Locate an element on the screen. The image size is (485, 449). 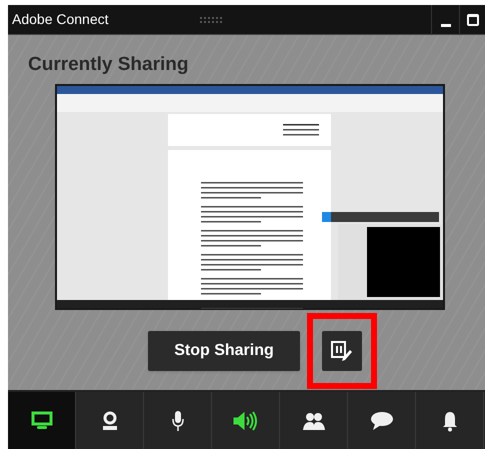
pause-pencil-icon is located at coordinates (342, 351).